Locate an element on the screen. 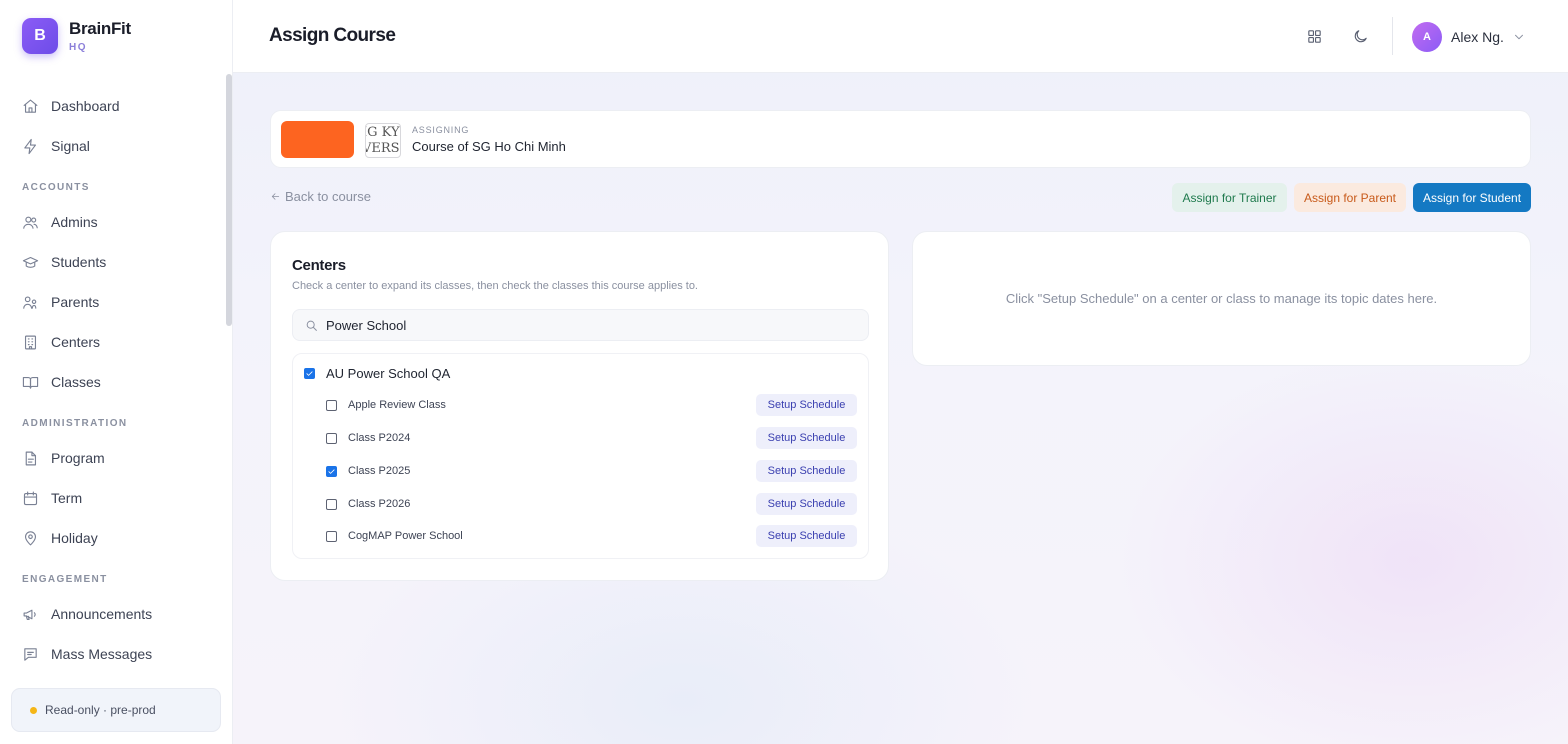 This screenshot has width=1568, height=744. env-badge-label: Read-only · pre-prod is located at coordinates (100, 710).